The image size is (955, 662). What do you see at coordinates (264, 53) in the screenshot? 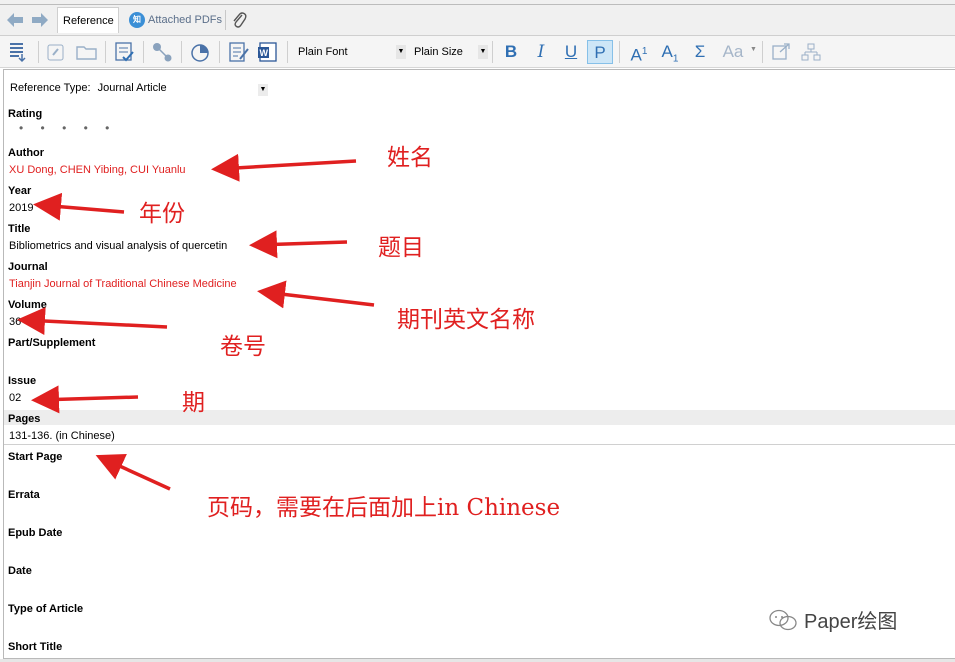
I see `svg-text: W` at bounding box center [264, 53].